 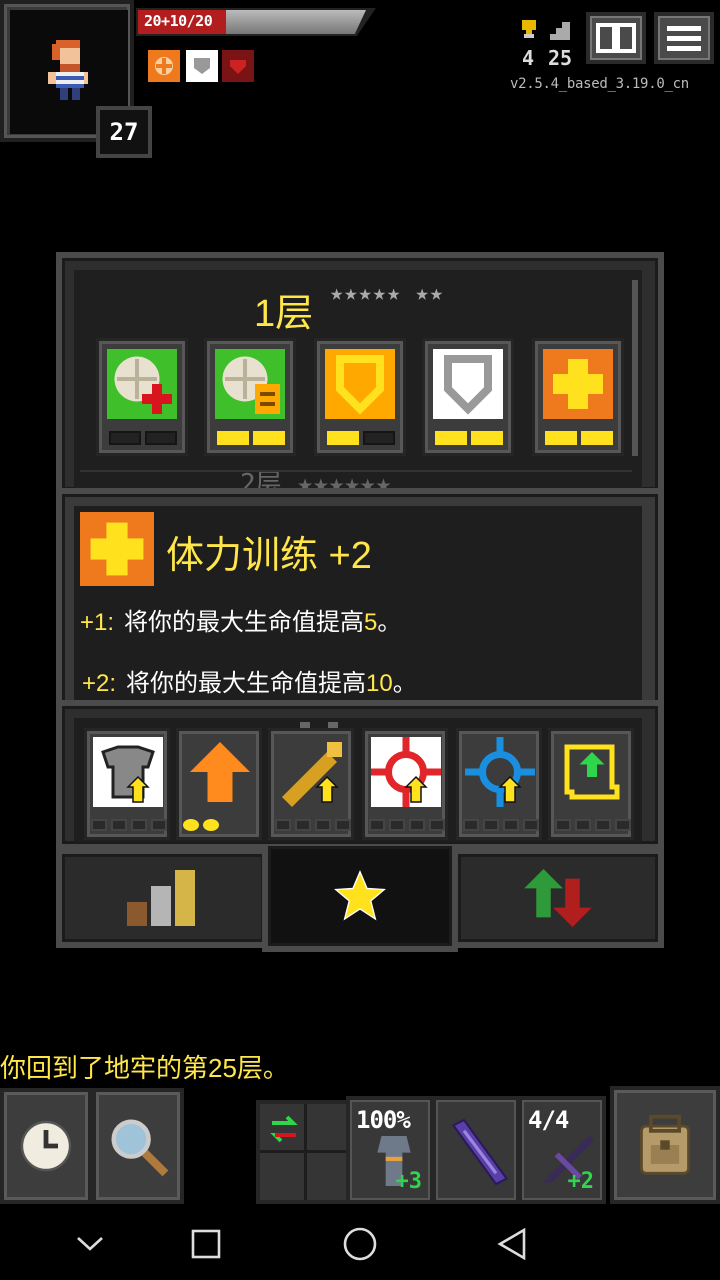 I want to click on journal-icon, so click(x=616, y=38).